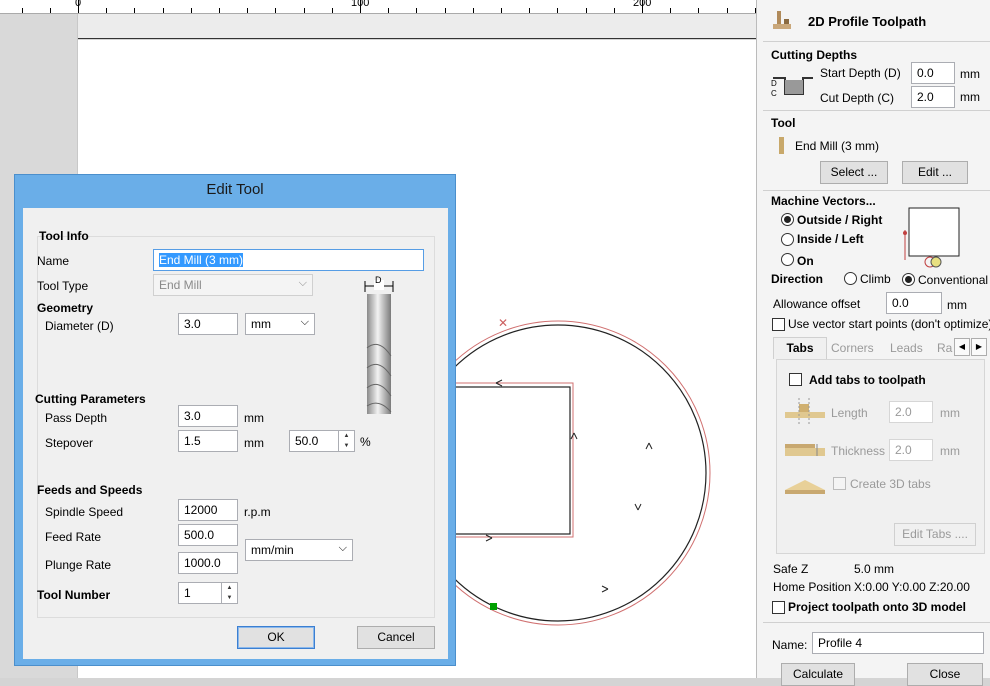  What do you see at coordinates (365, 442) in the screenshot?
I see `percent-sign: %` at bounding box center [365, 442].